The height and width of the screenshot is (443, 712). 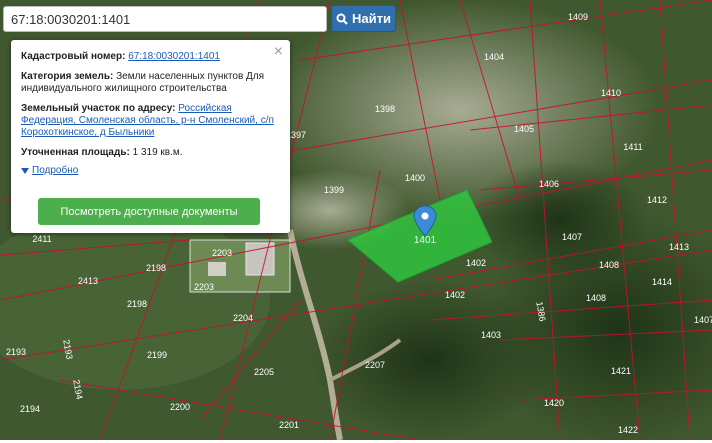 I want to click on house-roof, so click(x=260, y=259).